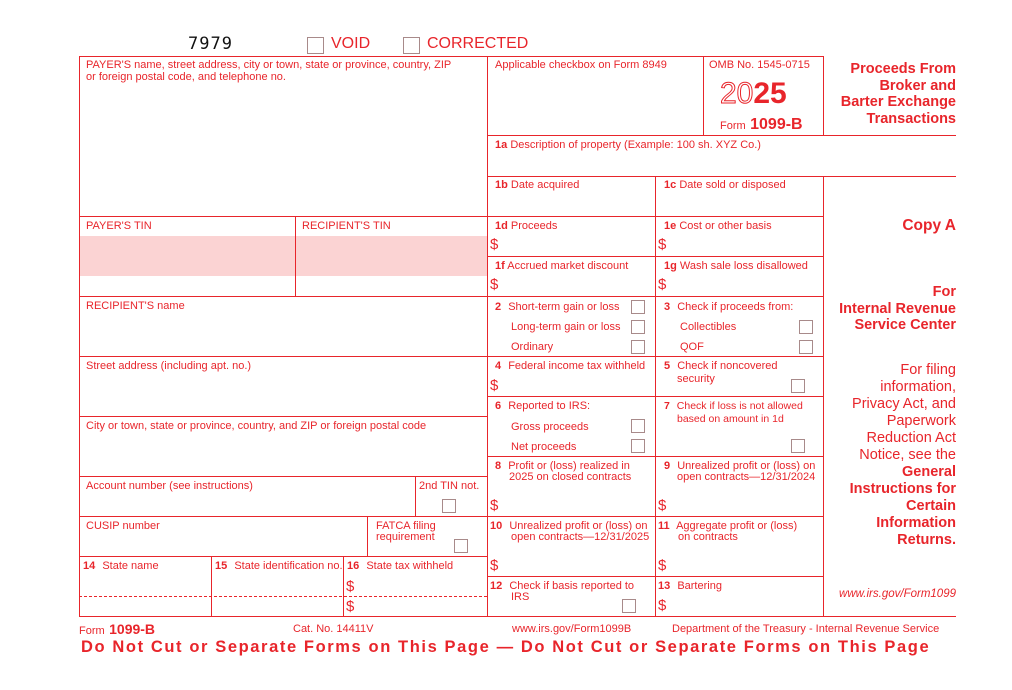 The width and height of the screenshot is (1012, 690). What do you see at coordinates (662, 284) in the screenshot?
I see `box-1g-dollar: $` at bounding box center [662, 284].